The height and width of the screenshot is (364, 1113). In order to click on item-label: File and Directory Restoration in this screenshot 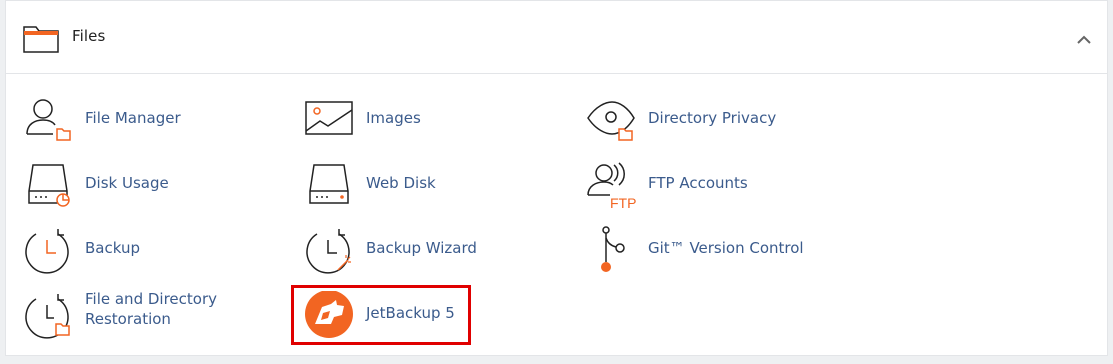, I will do `click(151, 309)`.